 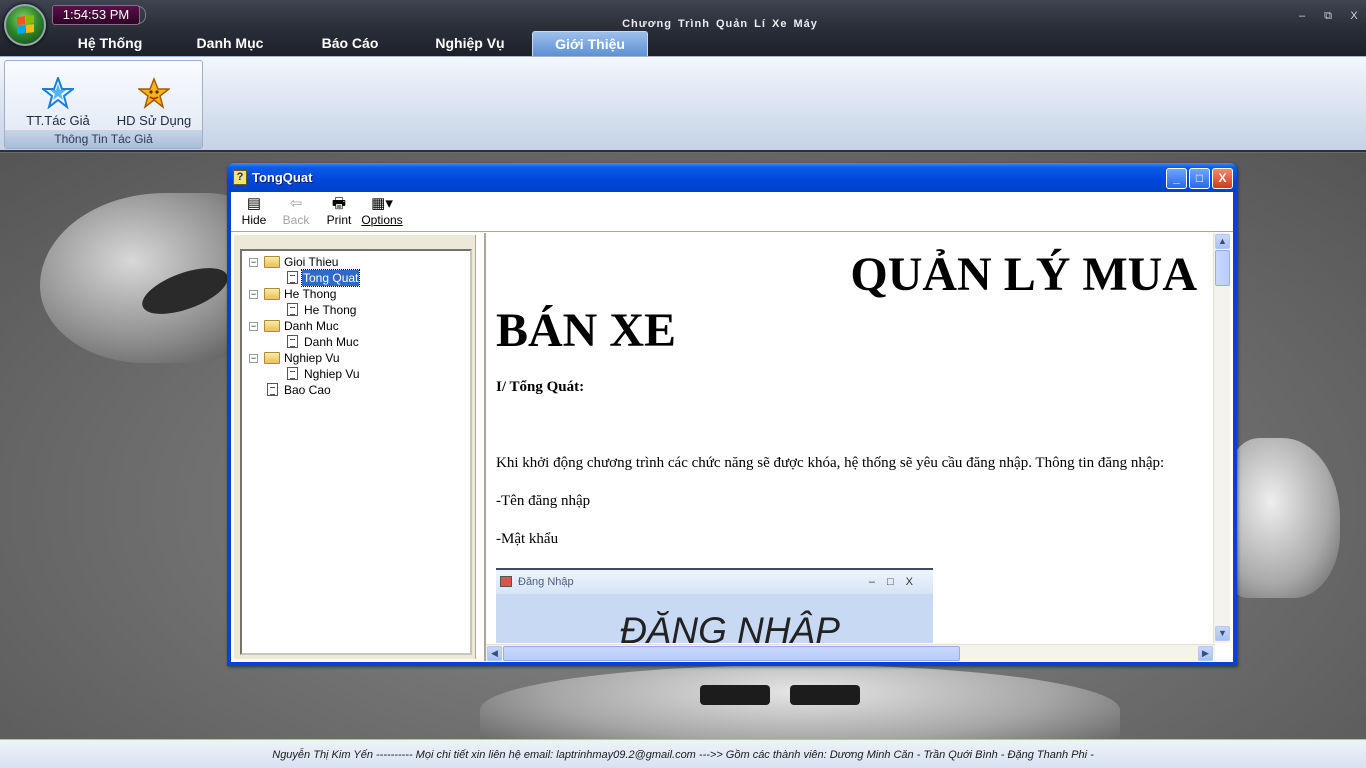 I want to click on help-minimize-button: _, so click(x=1176, y=178).